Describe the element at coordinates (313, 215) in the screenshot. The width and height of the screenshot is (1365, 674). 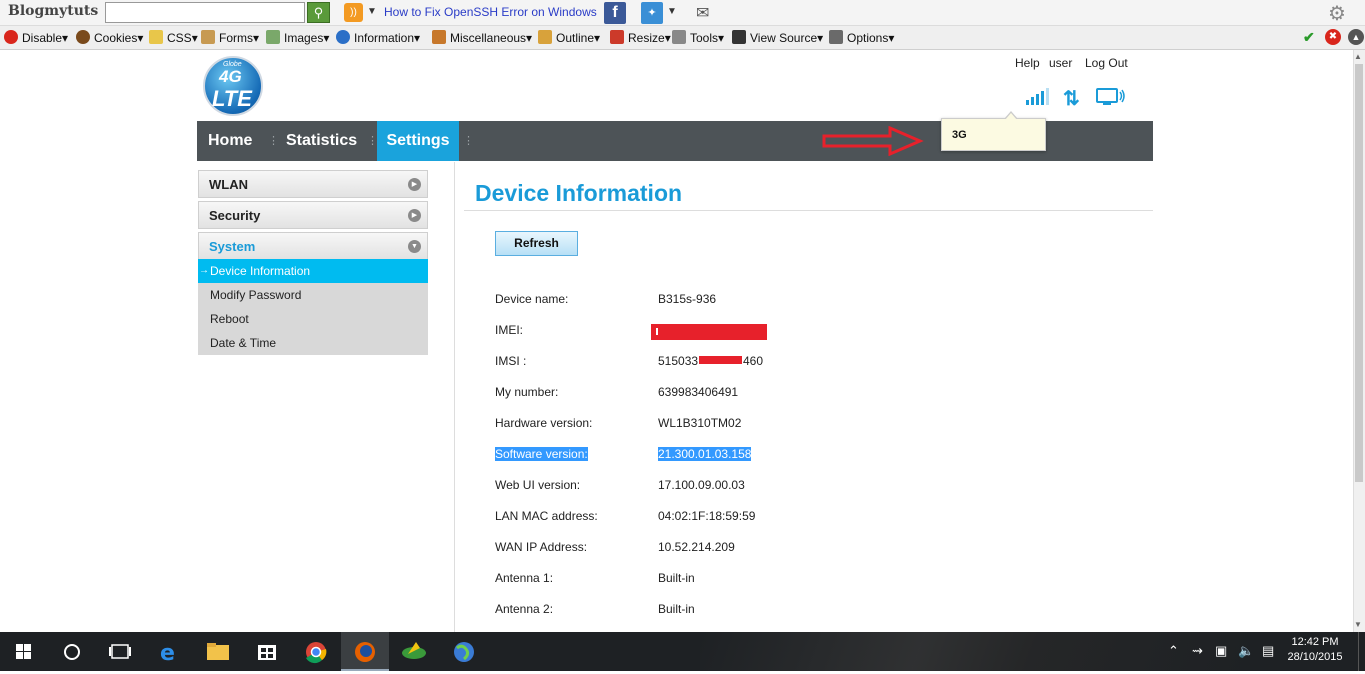
I see `sidebar-menu-security: Security ▶` at that location.